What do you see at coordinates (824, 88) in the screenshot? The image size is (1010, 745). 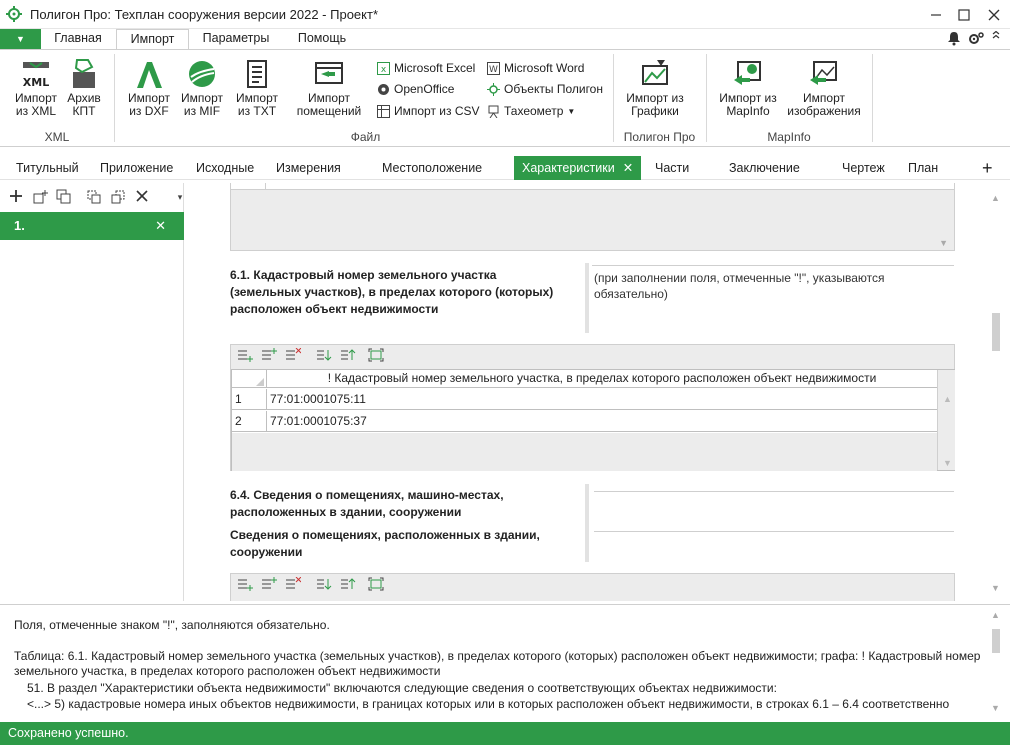 I see `import-image-button: Импорт изображения` at bounding box center [824, 88].